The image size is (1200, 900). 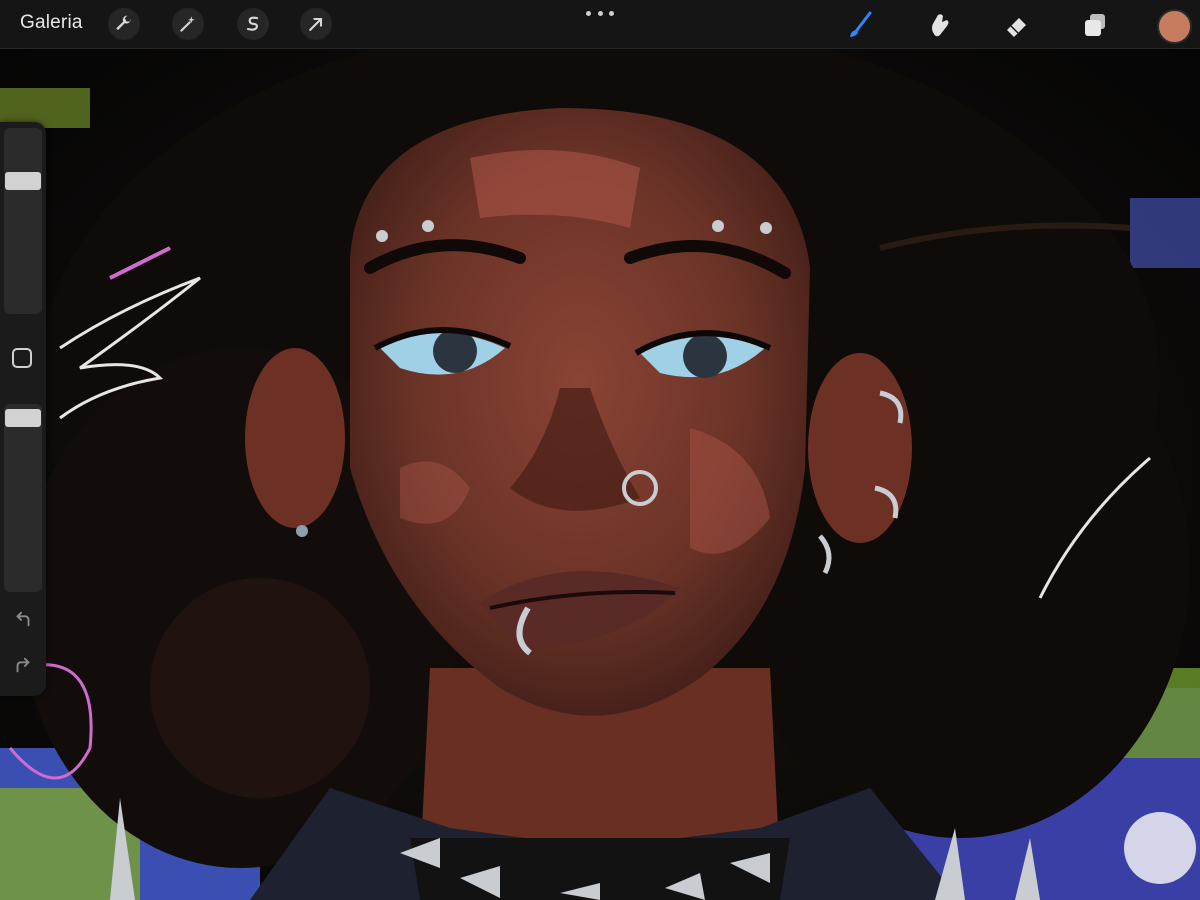 I want to click on redo-button, so click(x=23, y=666).